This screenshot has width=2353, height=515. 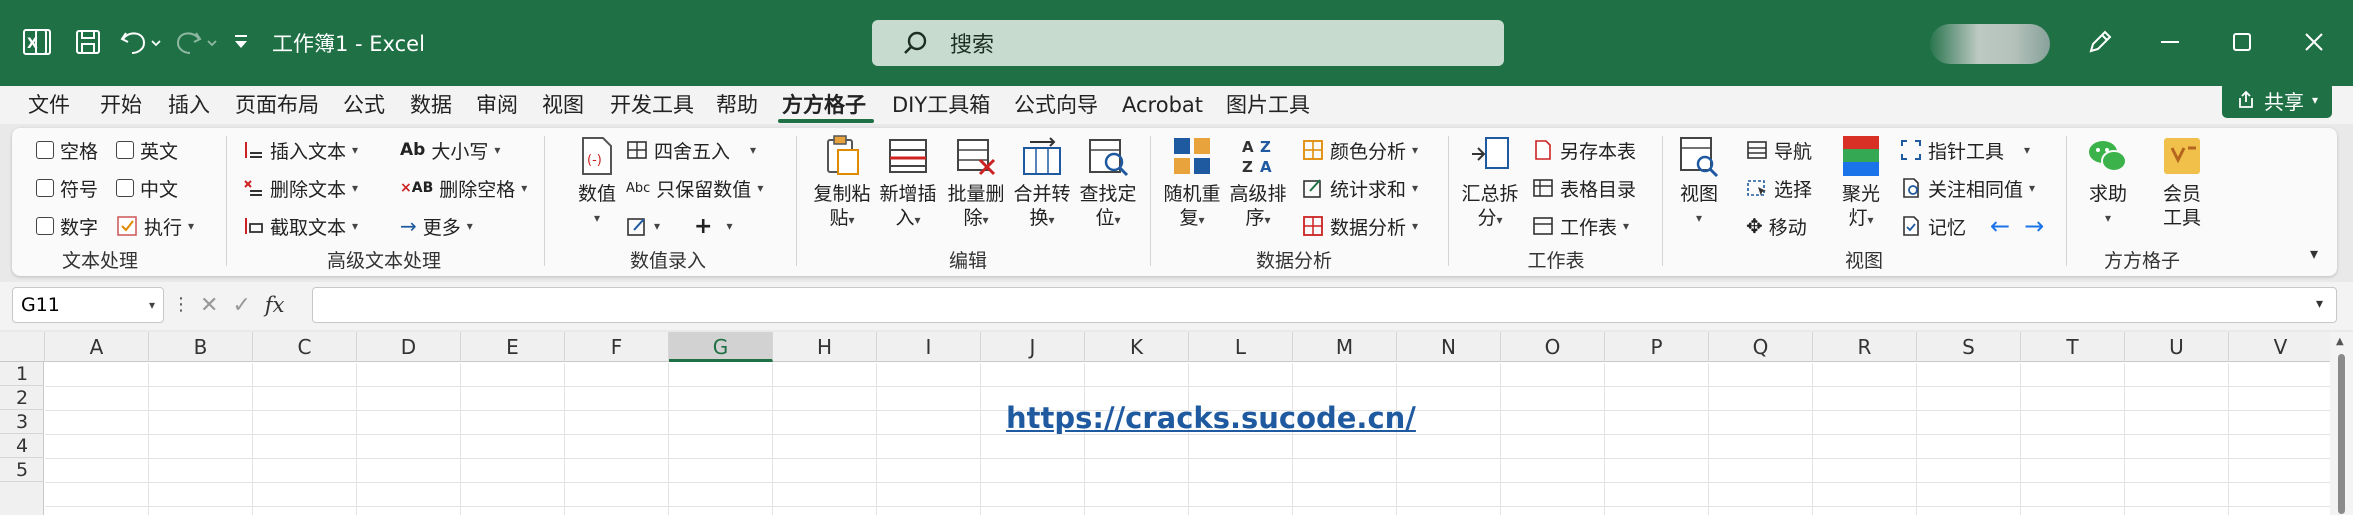 What do you see at coordinates (275, 305) in the screenshot?
I see `insert-function-icon: fx` at bounding box center [275, 305].